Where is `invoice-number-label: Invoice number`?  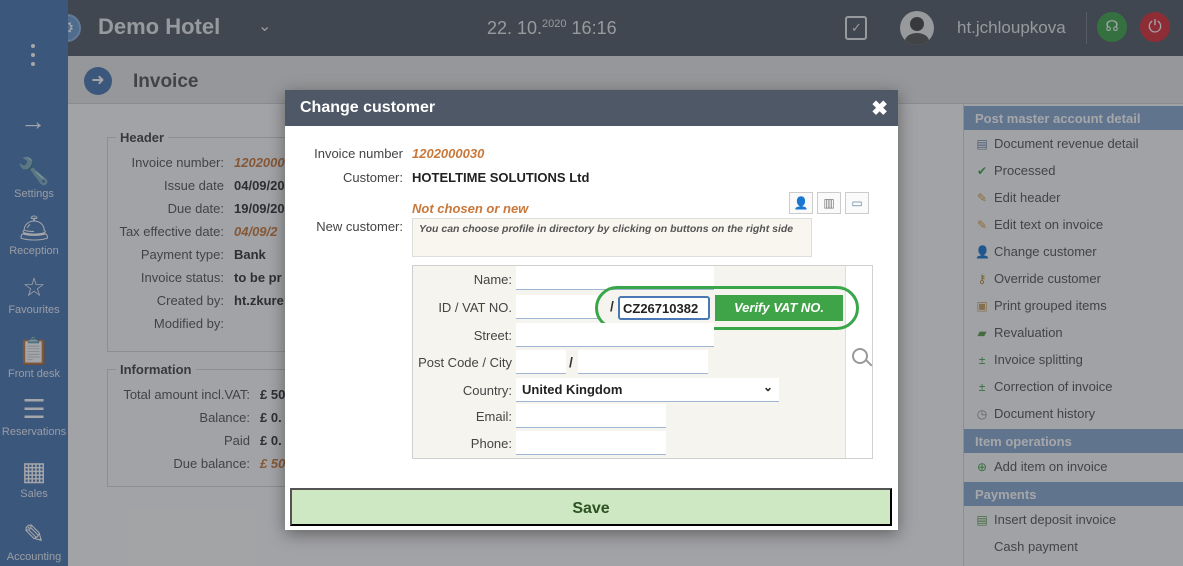 invoice-number-label: Invoice number is located at coordinates (358, 153).